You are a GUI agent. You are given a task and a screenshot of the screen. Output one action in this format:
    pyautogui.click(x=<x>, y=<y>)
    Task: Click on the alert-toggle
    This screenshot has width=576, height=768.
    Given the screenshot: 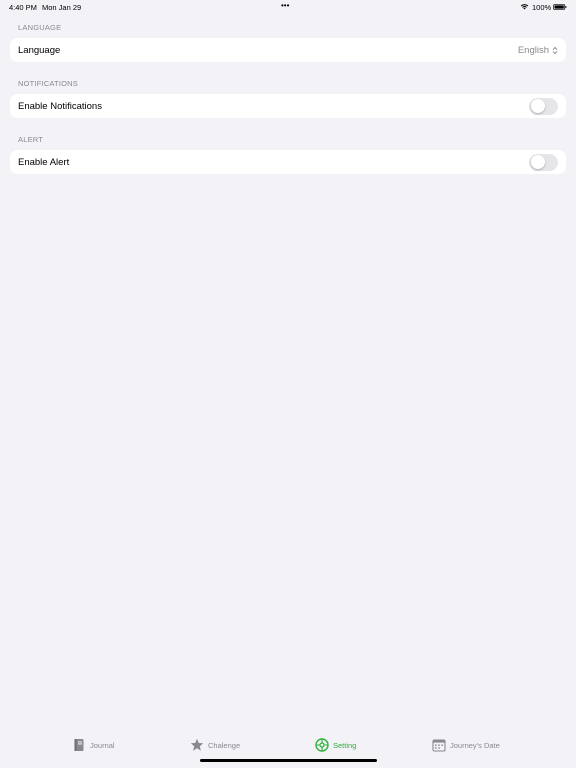 What is the action you would take?
    pyautogui.click(x=543, y=162)
    